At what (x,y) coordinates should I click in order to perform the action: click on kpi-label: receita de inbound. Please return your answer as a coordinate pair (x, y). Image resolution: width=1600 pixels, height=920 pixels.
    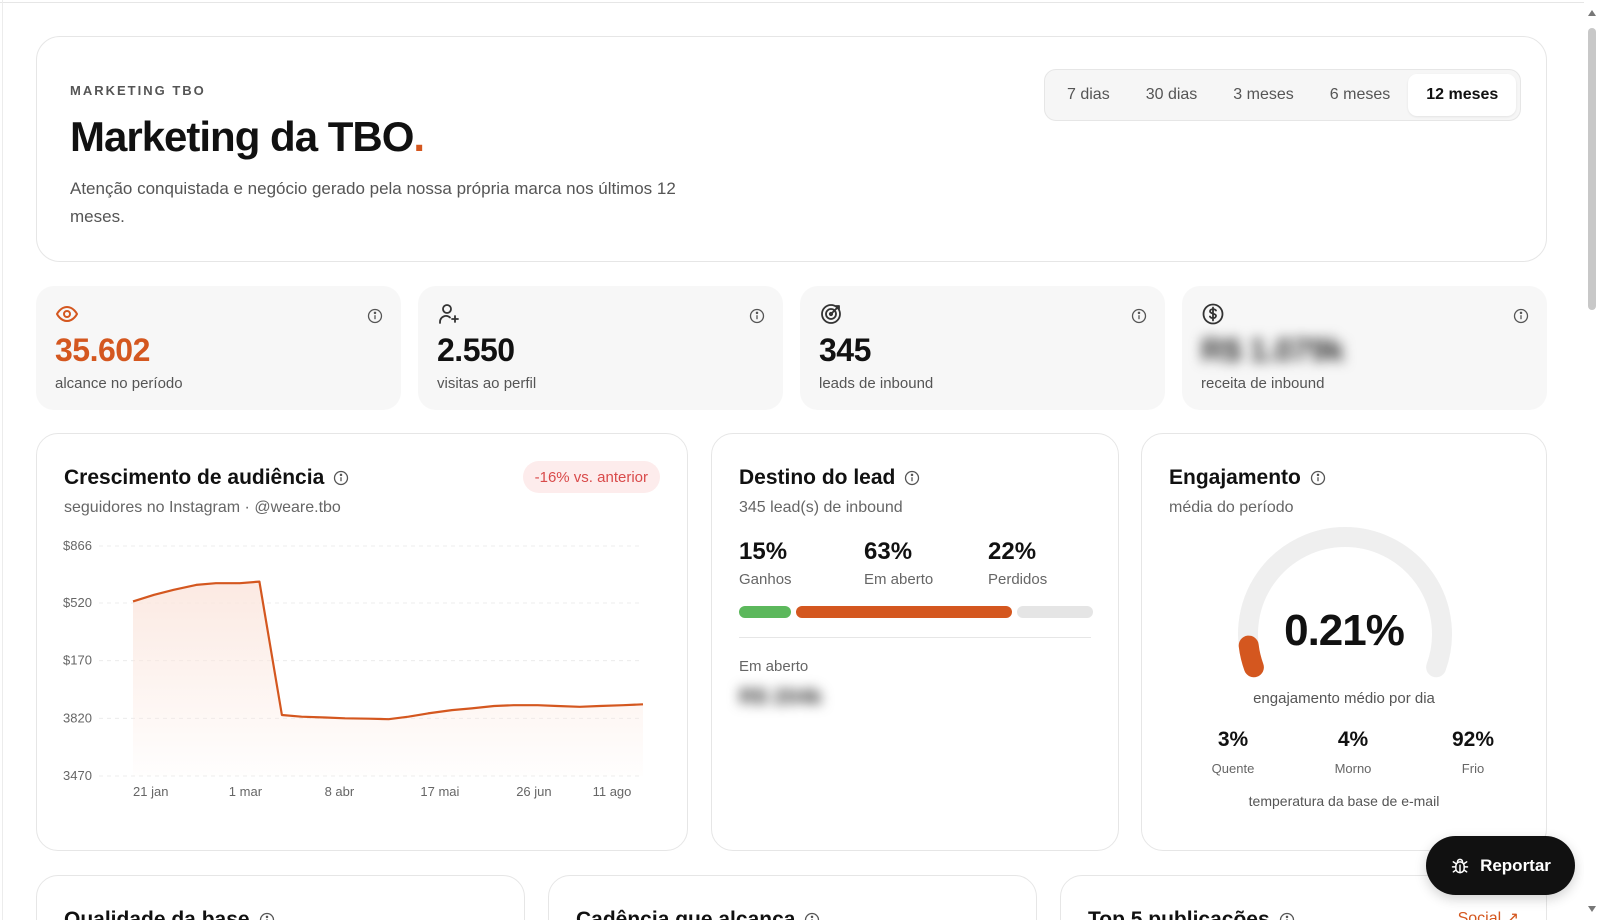
    Looking at the image, I should click on (1263, 383).